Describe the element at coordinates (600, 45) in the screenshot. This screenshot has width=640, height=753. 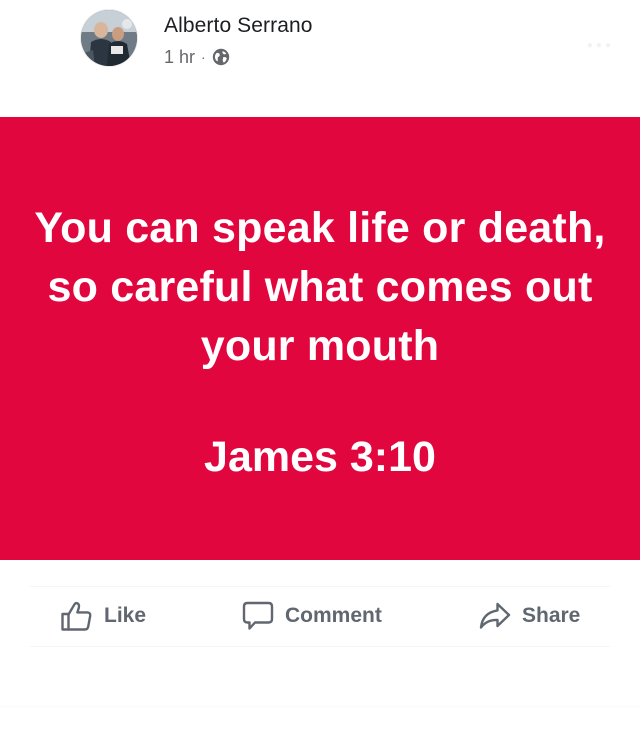
I see `more-options-icon: ●●●` at that location.